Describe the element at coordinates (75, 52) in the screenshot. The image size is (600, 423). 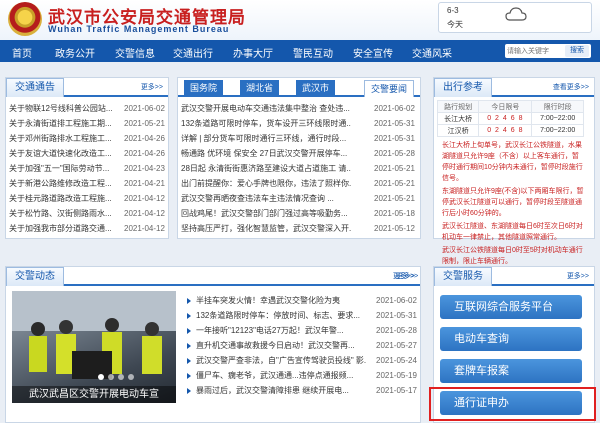
I see `nav-gov-affairs: 政务公开` at that location.